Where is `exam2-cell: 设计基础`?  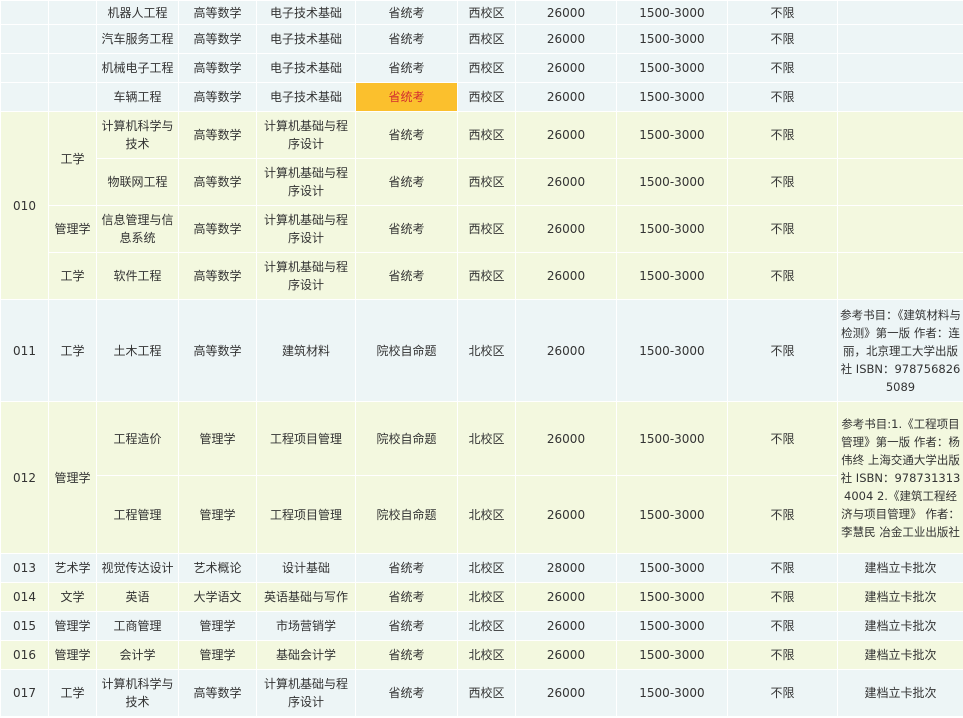 exam2-cell: 设计基础 is located at coordinates (306, 568).